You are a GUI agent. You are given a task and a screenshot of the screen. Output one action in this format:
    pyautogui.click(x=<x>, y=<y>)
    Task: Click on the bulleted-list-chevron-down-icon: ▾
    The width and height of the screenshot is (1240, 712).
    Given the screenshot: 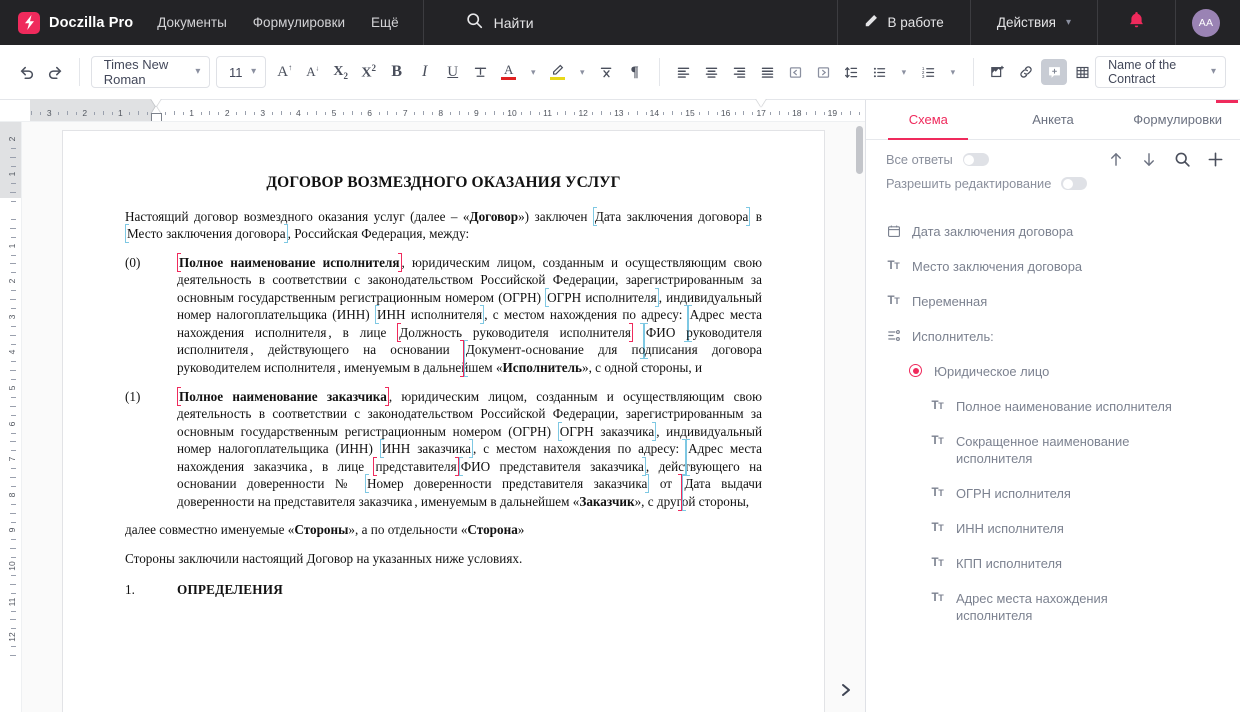 What is the action you would take?
    pyautogui.click(x=903, y=72)
    